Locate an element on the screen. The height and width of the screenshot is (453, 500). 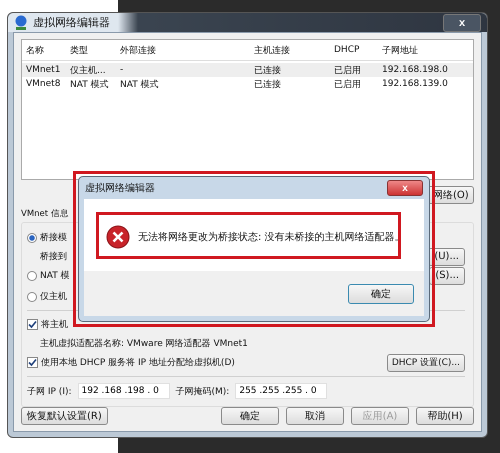
column-header: 主机连接 is located at coordinates (290, 50).